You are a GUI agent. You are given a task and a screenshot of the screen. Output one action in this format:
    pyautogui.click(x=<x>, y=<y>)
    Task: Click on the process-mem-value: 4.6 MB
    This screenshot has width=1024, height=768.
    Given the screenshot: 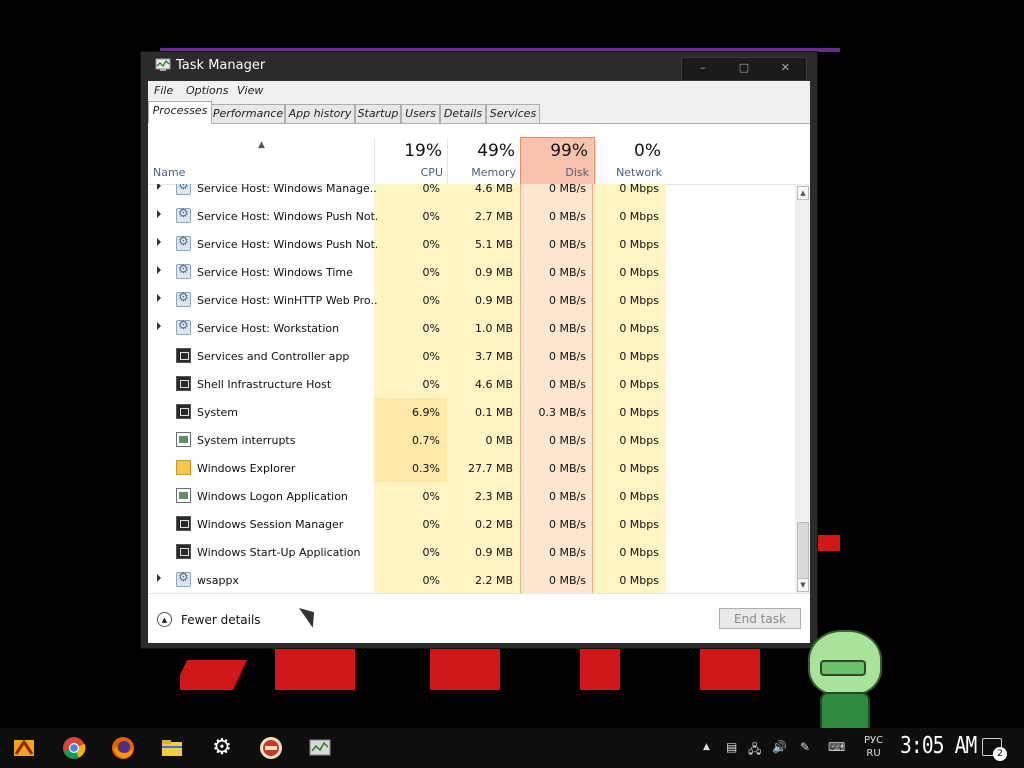 What is the action you would take?
    pyautogui.click(x=493, y=189)
    